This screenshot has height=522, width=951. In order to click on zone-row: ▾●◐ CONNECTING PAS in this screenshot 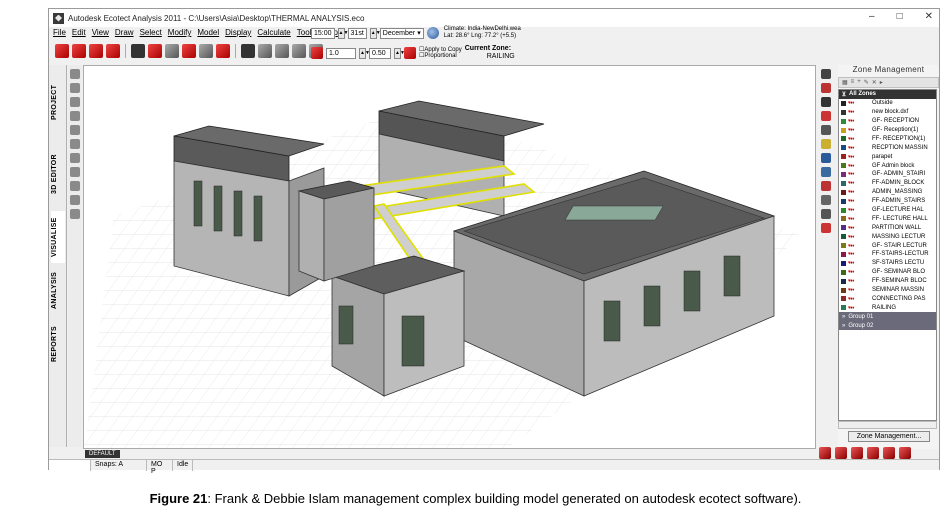, I will do `click(887, 298)`.